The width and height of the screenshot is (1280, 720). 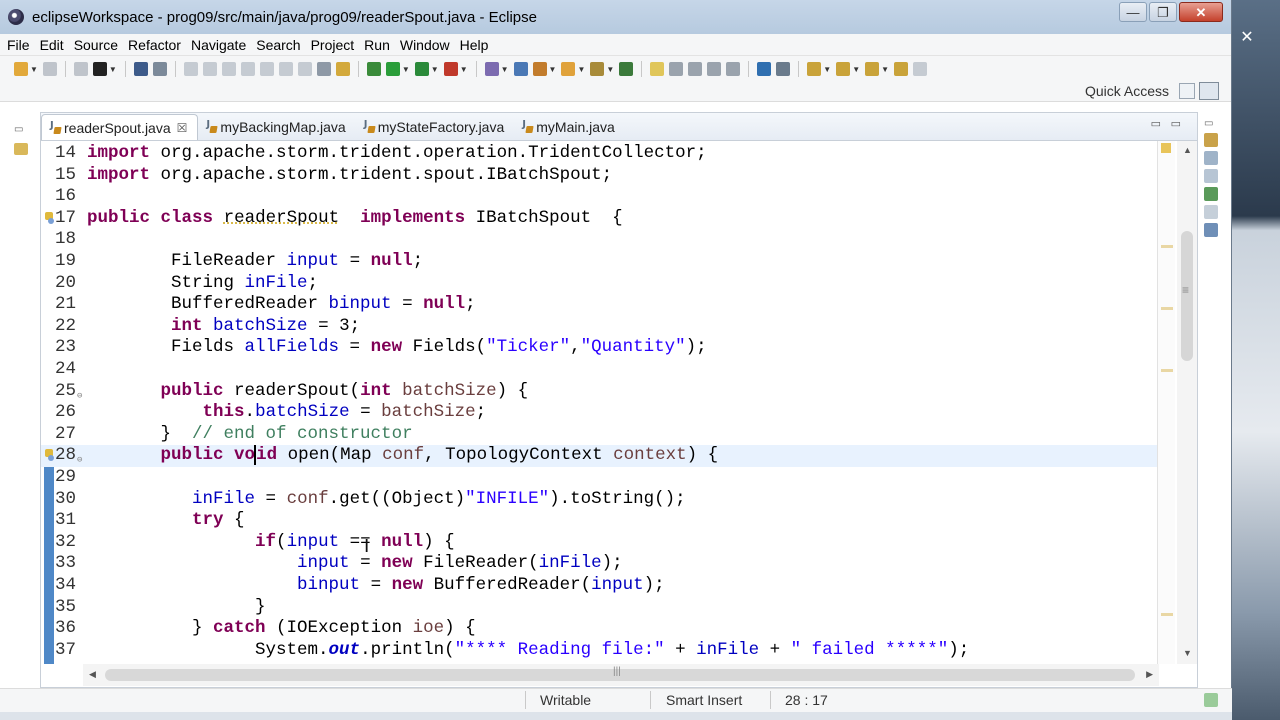 What do you see at coordinates (450, 69) in the screenshot?
I see `external-tools-icon` at bounding box center [450, 69].